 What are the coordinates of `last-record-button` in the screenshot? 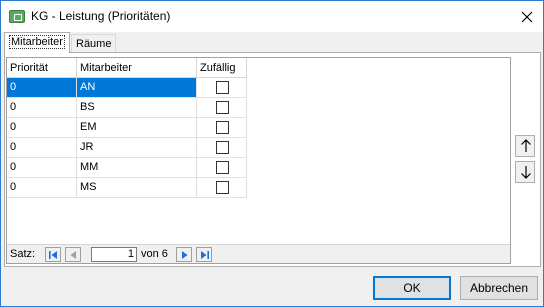 It's located at (204, 254).